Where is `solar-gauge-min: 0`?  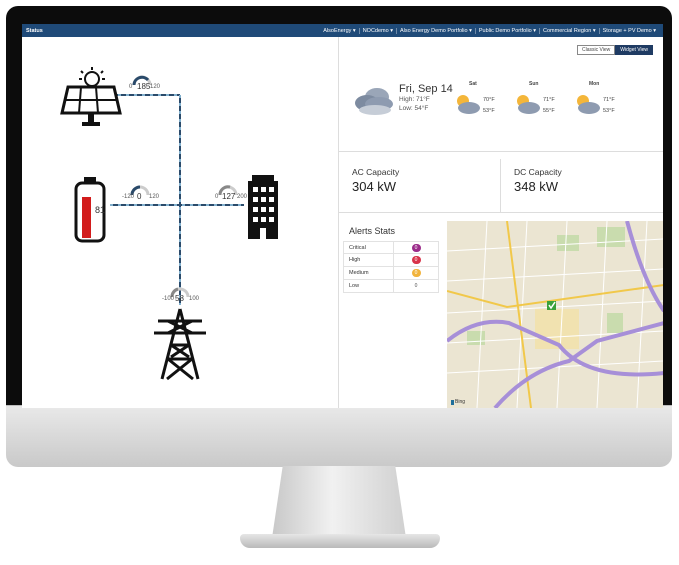
solar-gauge-min: 0 is located at coordinates (131, 87).